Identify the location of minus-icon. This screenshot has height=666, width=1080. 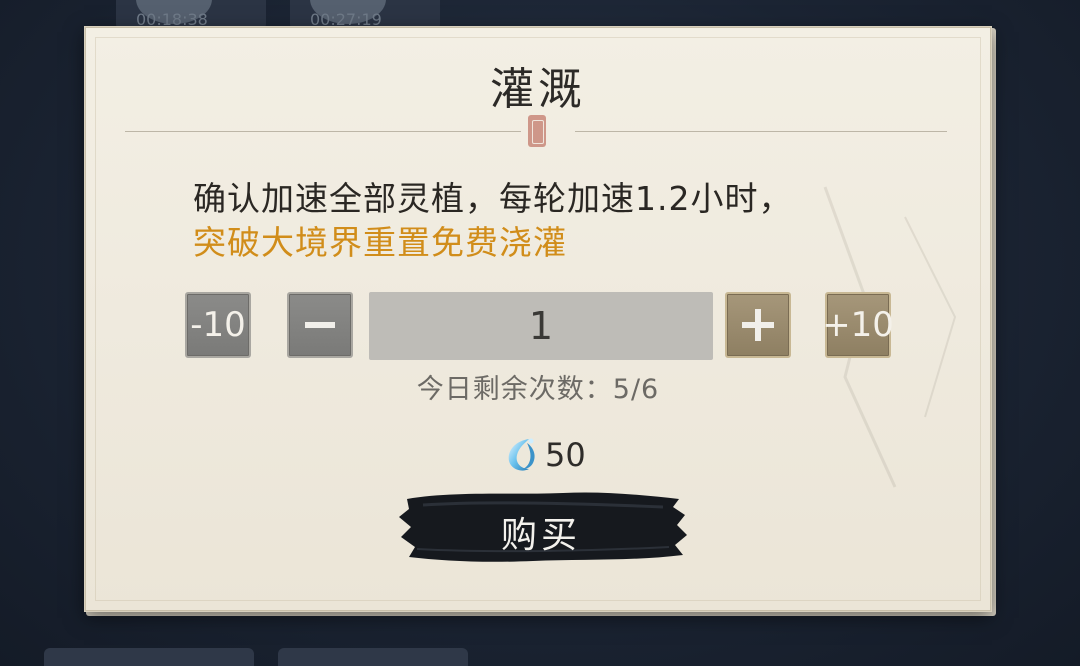
(320, 325).